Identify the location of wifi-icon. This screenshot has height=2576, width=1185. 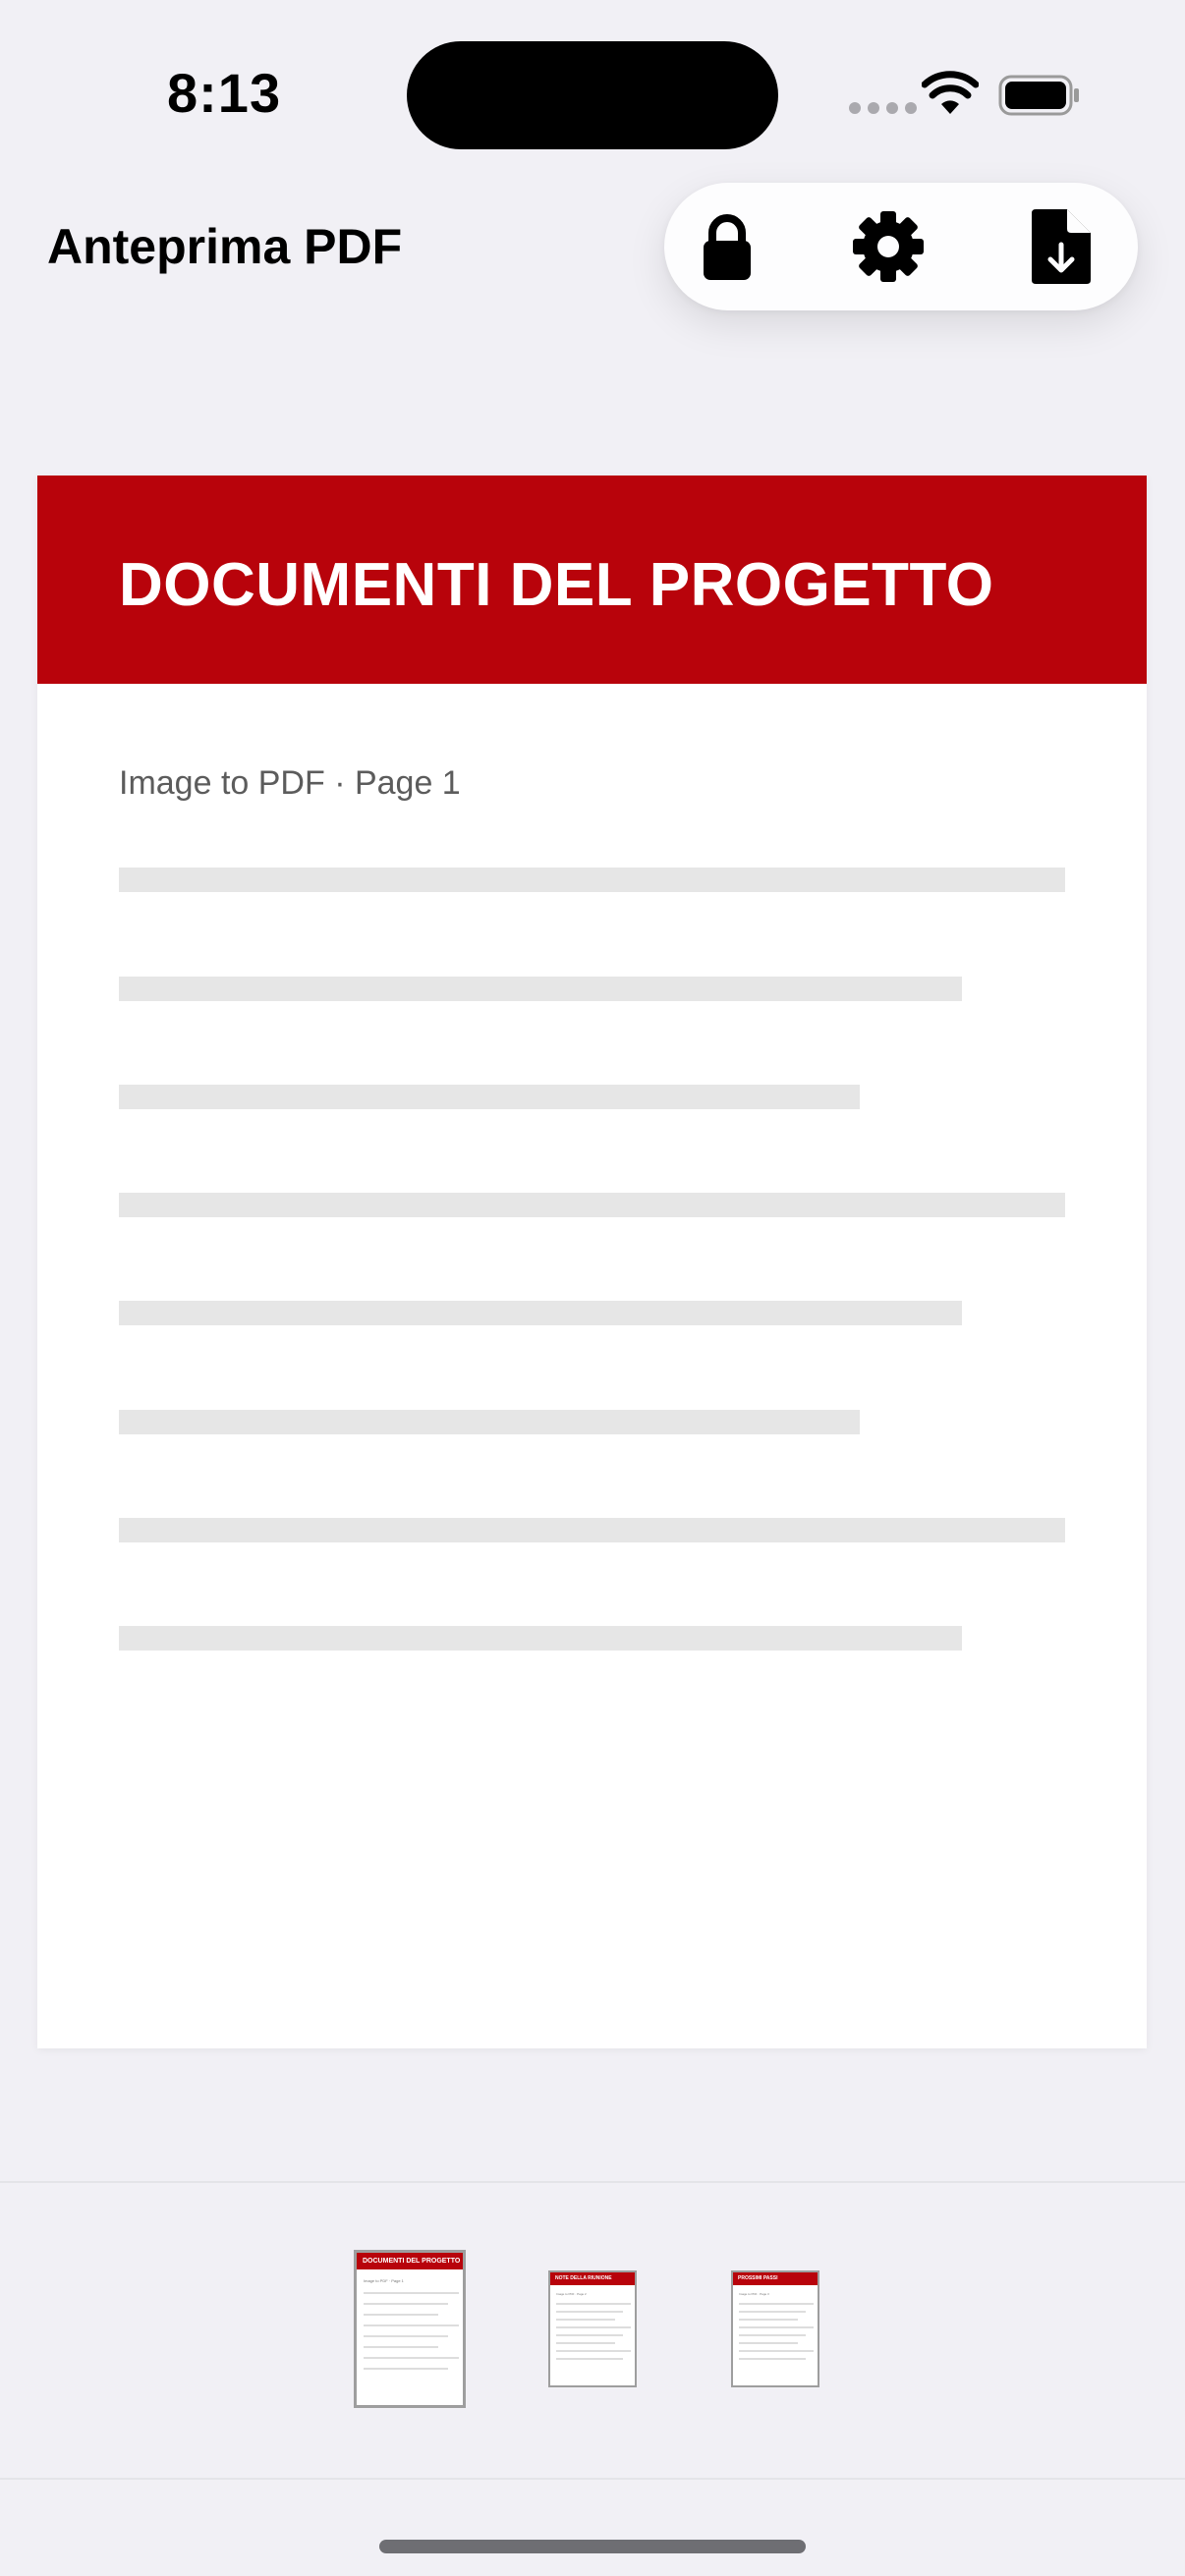
(951, 92).